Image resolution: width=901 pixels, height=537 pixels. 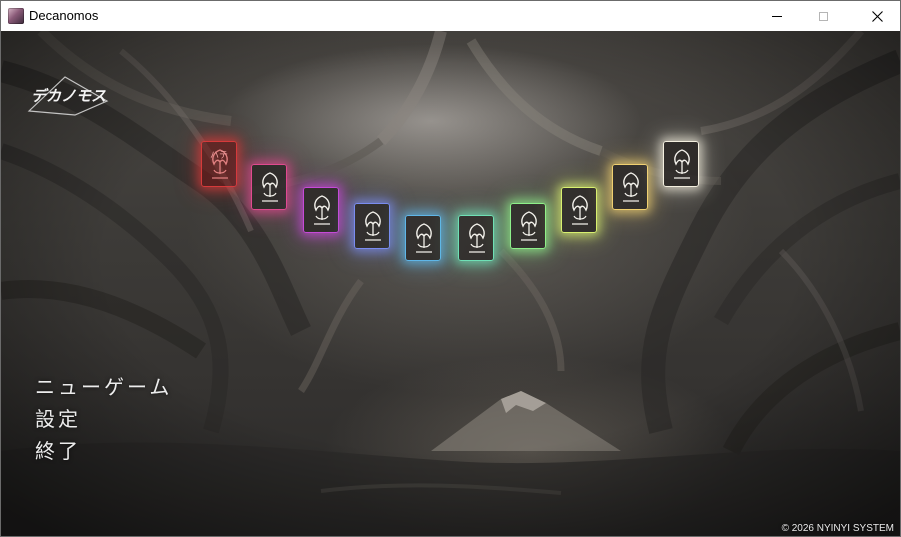 I want to click on rune-emblem-icon: ハテ, so click(x=219, y=164).